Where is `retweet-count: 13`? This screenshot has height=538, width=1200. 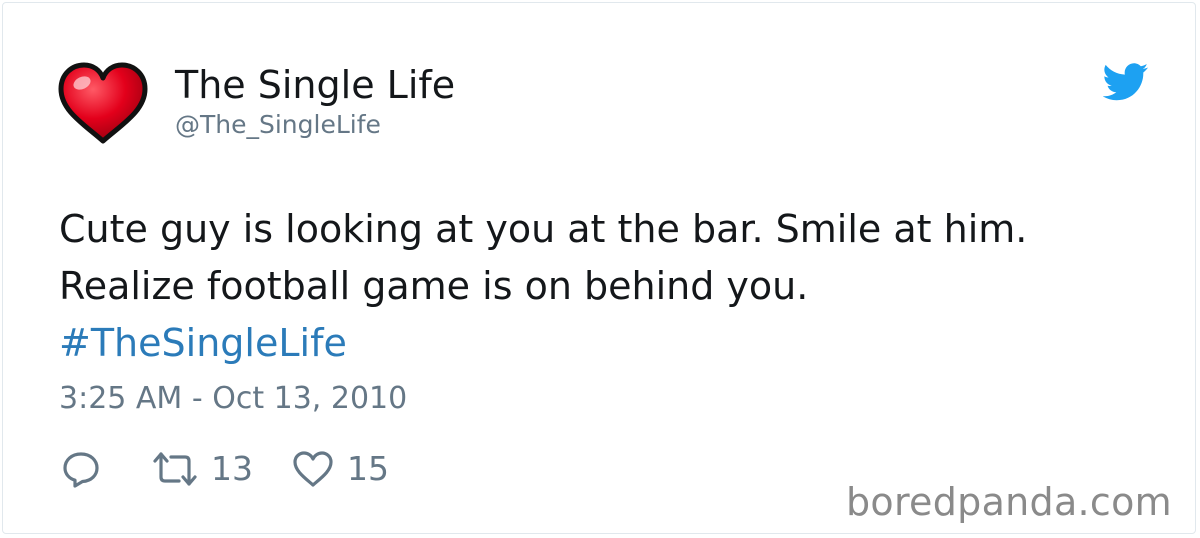 retweet-count: 13 is located at coordinates (232, 468).